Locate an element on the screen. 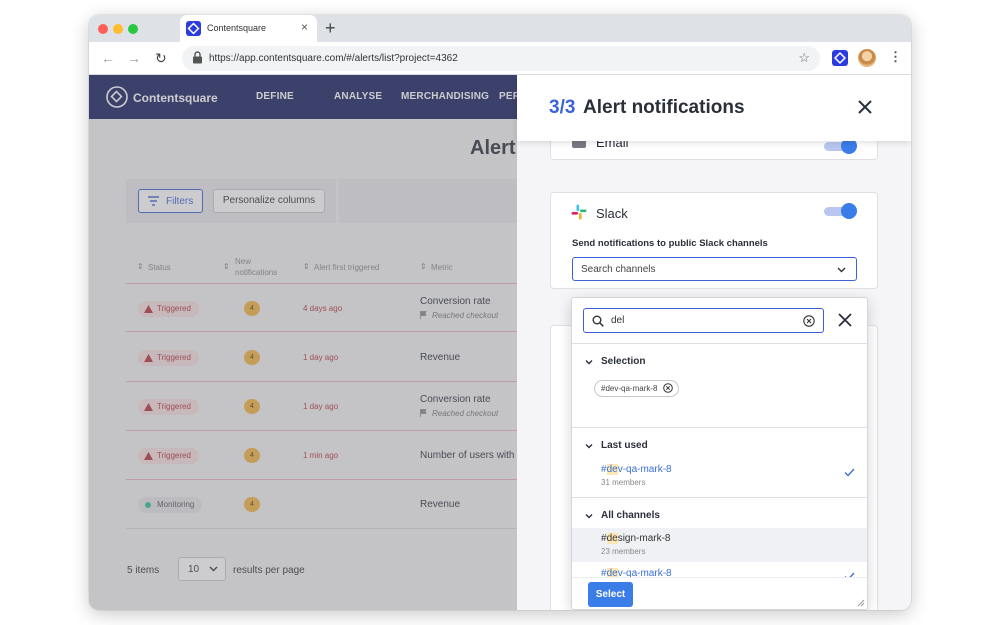 Image resolution: width=1000 pixels, height=625 pixels. new-tab-button: + is located at coordinates (330, 28).